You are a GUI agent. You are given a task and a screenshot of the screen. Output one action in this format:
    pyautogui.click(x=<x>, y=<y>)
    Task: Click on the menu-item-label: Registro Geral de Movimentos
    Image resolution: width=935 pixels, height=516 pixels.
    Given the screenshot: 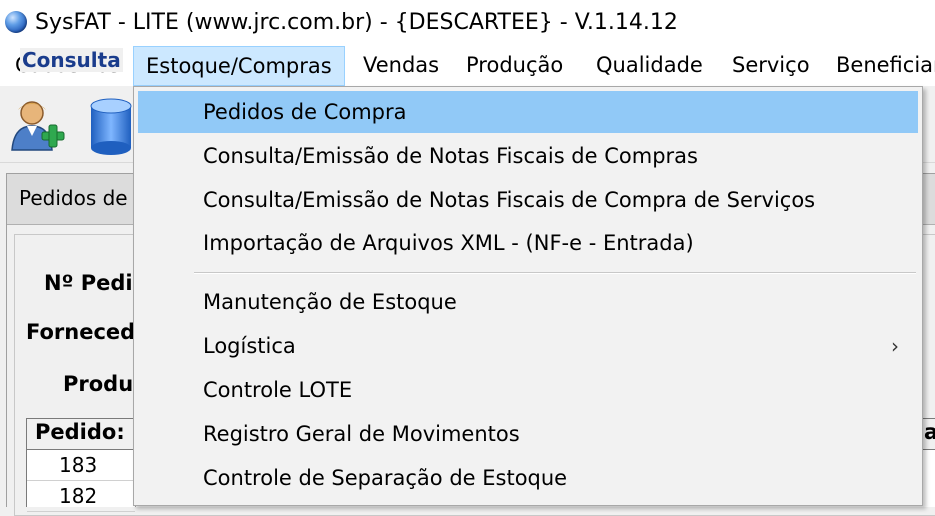 What is the action you would take?
    pyautogui.click(x=361, y=434)
    